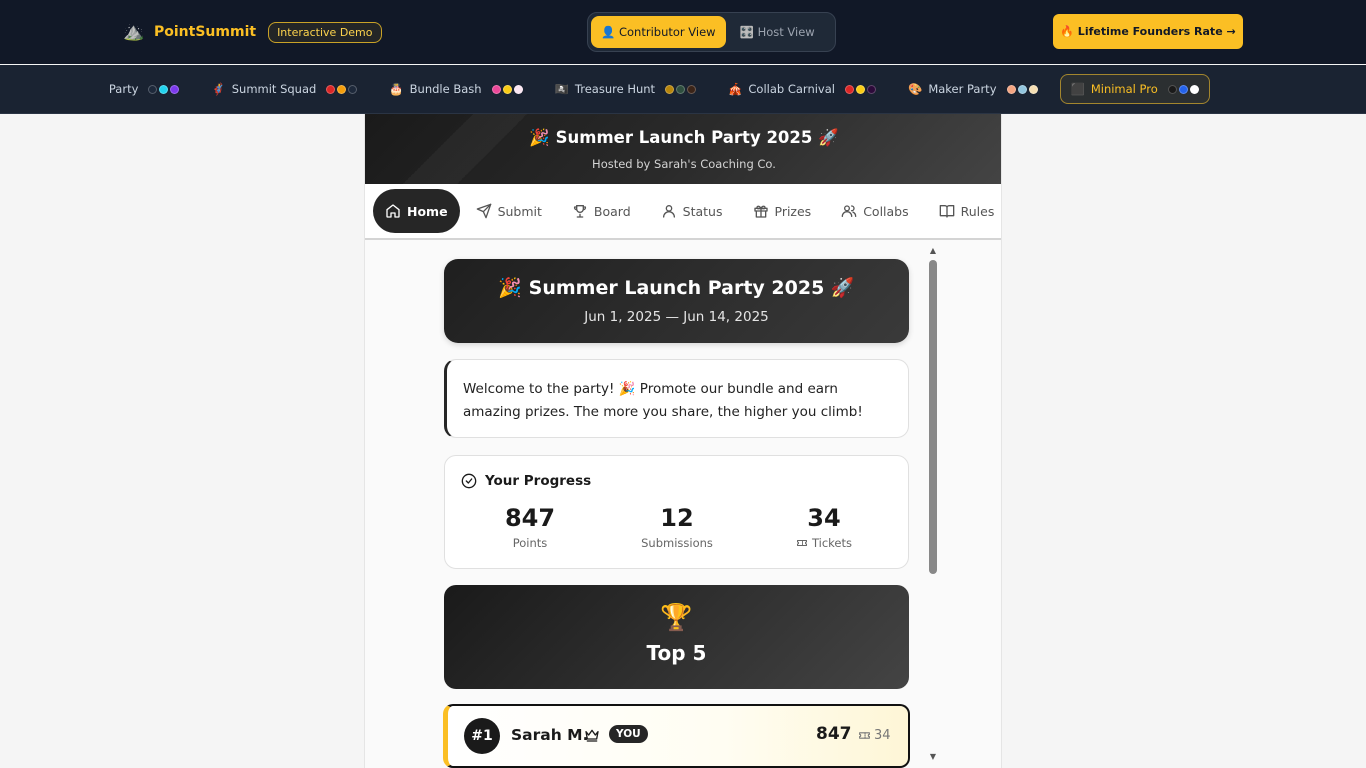 Image resolution: width=1366 pixels, height=768 pixels. Describe the element at coordinates (977, 211) in the screenshot. I see `tab-rules-label: Rules` at that location.